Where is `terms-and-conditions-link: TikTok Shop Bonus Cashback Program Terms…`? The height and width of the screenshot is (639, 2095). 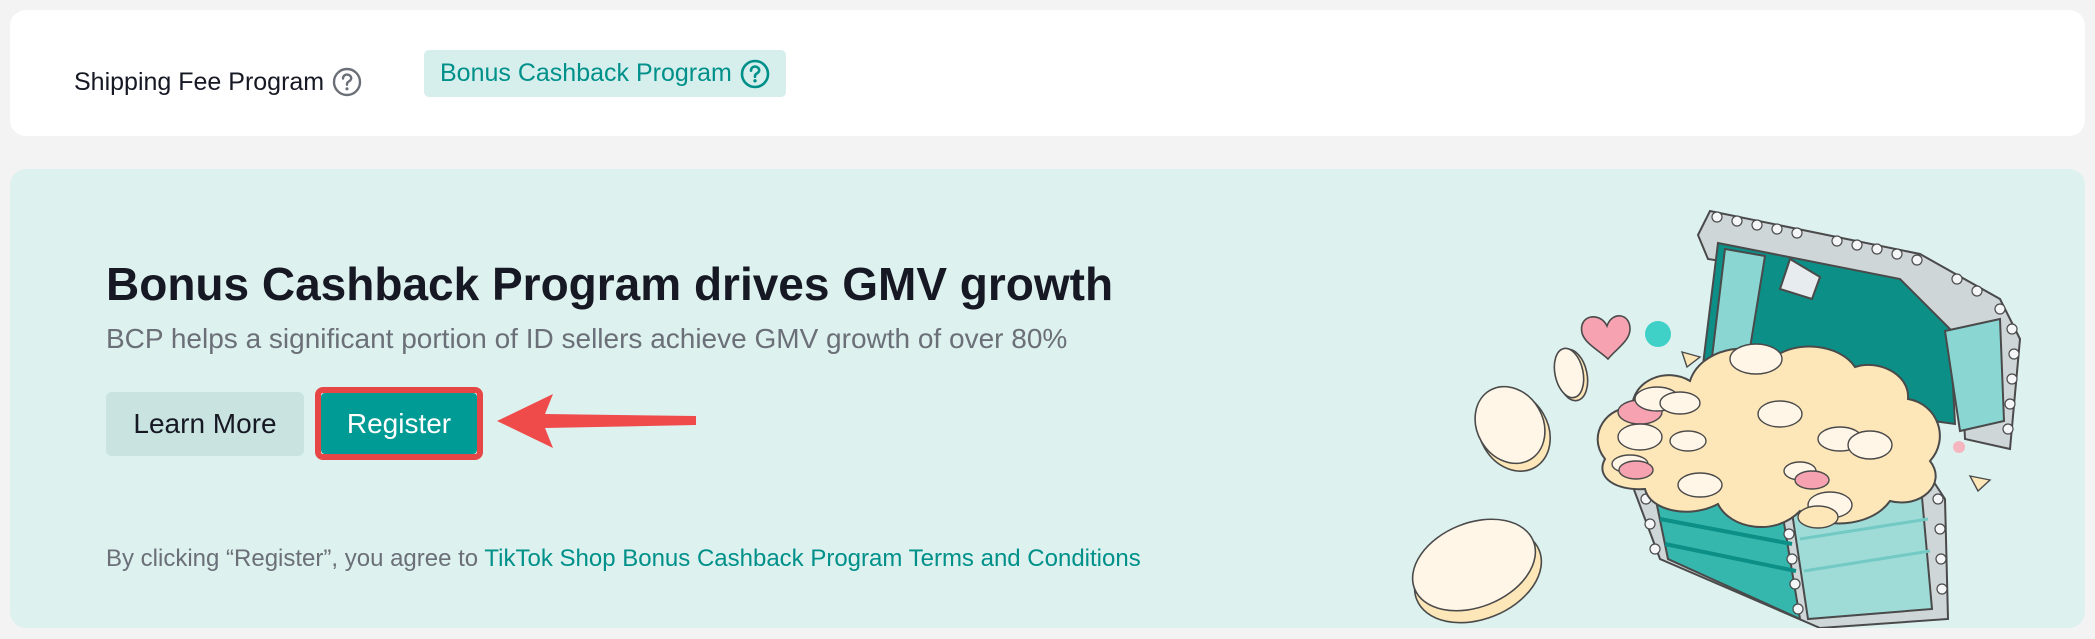 terms-and-conditions-link: TikTok Shop Bonus Cashback Program Terms… is located at coordinates (812, 558).